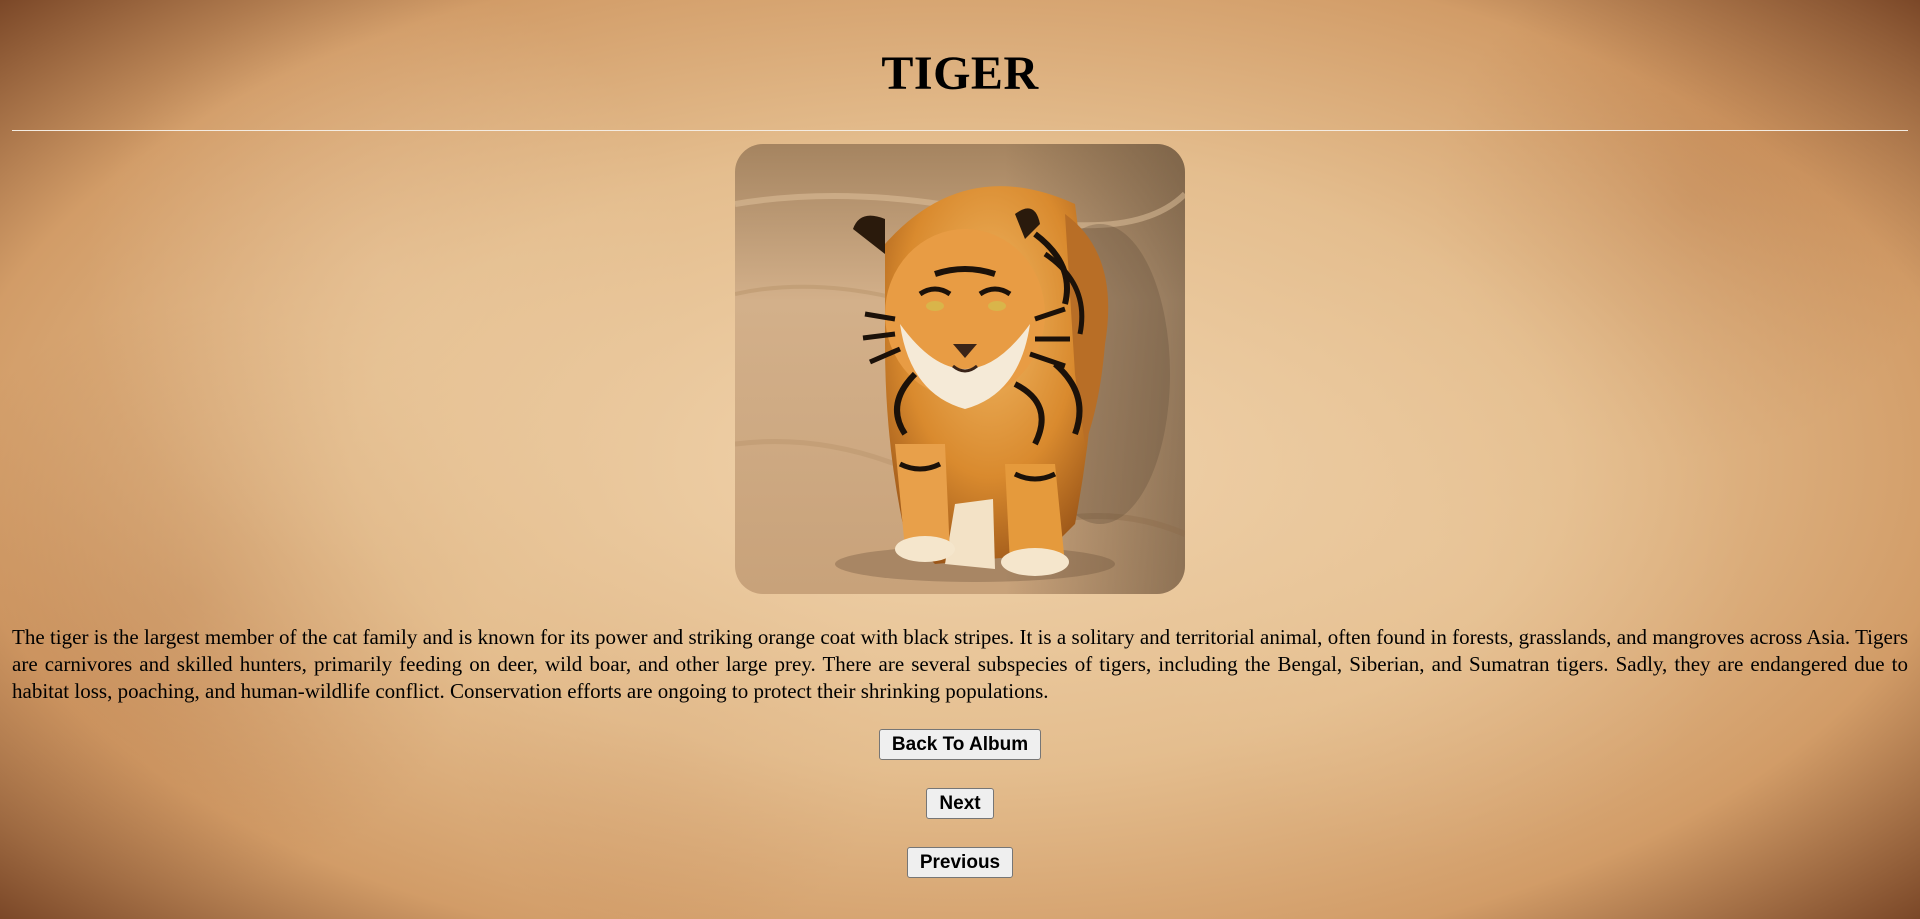  I want to click on next-button: Next, so click(960, 803).